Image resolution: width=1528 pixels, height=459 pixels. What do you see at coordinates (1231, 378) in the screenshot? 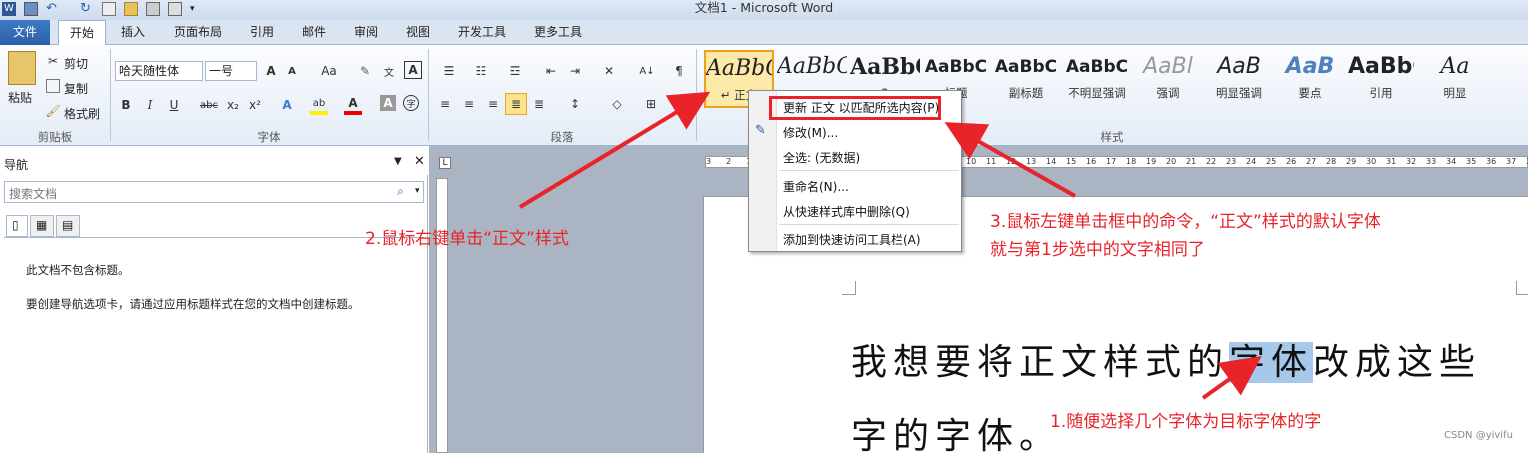
I see `arrow-step1` at bounding box center [1231, 378].